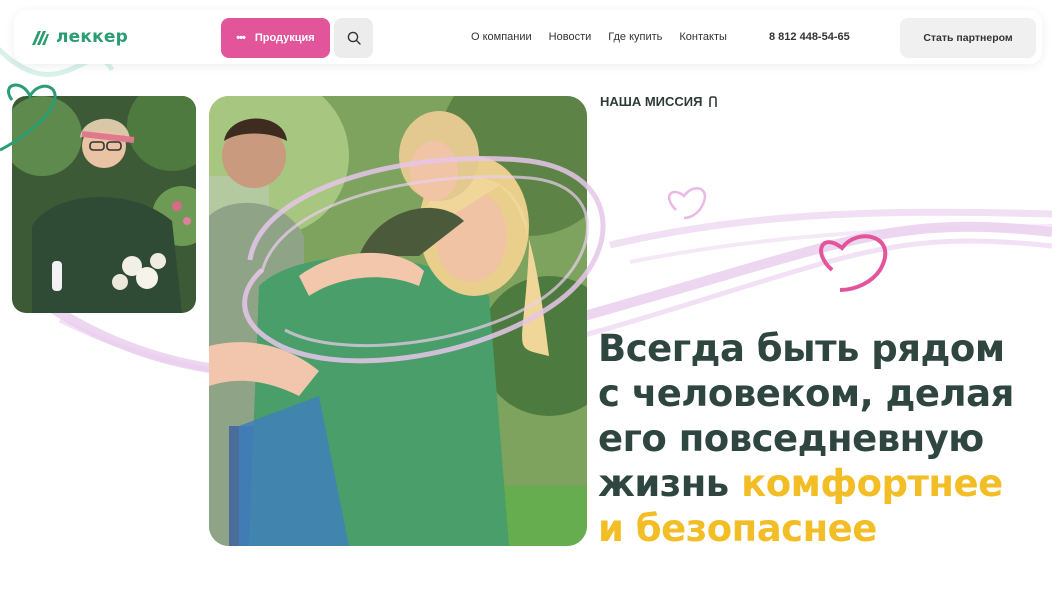  I want to click on nav-item-contacts: Контакты, so click(703, 37).